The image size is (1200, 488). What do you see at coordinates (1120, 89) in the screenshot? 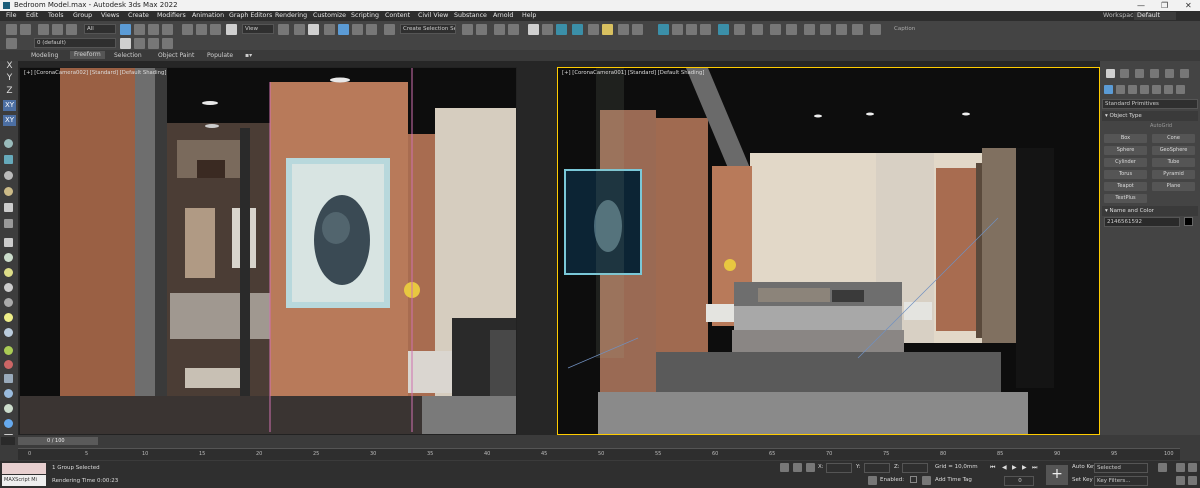
I see `shapes-icon` at bounding box center [1120, 89].